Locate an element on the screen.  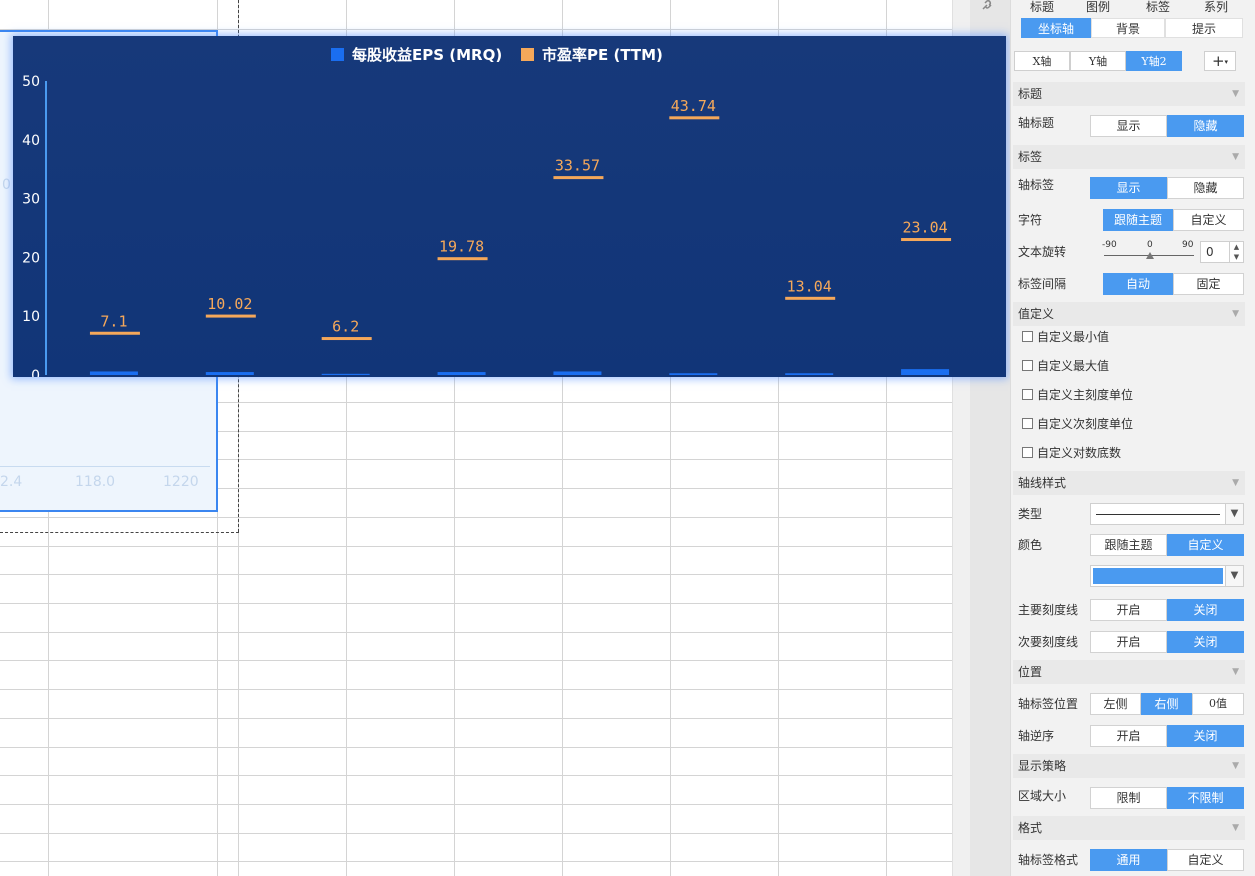
print-boundary-horizontal is located at coordinates (119, 532).